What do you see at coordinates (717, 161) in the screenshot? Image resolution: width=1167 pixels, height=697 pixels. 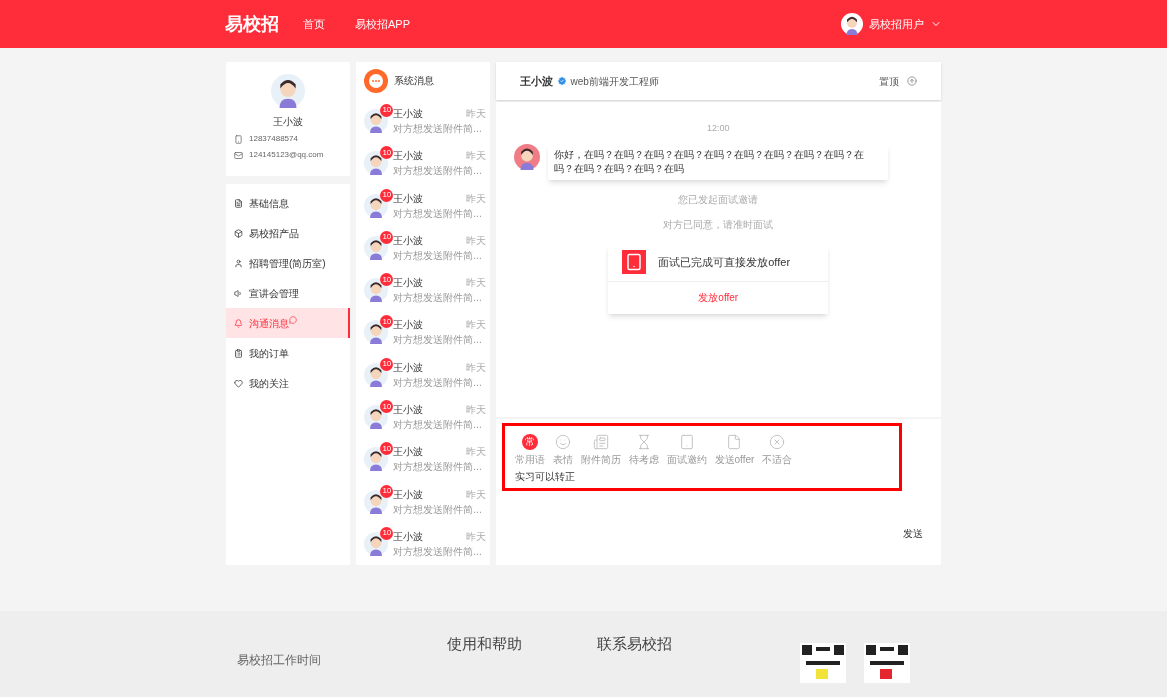 I see `message-bubble: 你好，在吗？在吗？在吗？在吗？在吗？在吗？在吗？在吗？在吗？在吗？在吗？在吗？在吗？在吗` at bounding box center [717, 161].